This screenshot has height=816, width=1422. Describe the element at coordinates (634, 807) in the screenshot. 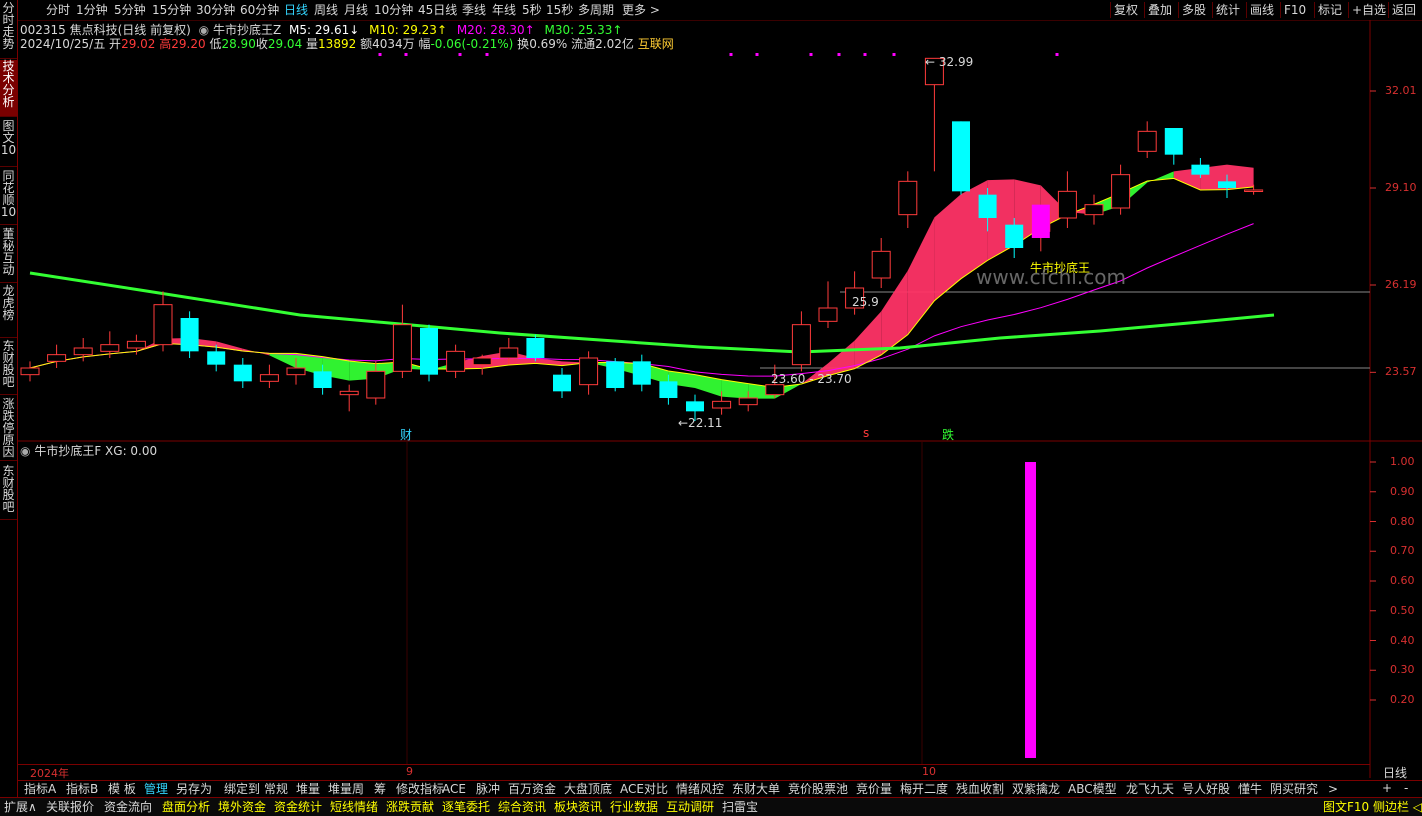

I see `bottom-tab-11: 行业数据` at that location.